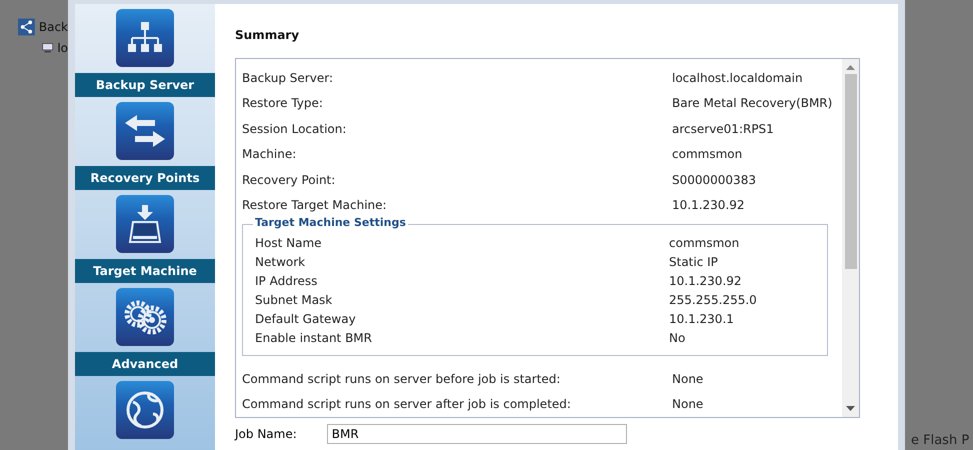  I want to click on globe-icon, so click(145, 410).